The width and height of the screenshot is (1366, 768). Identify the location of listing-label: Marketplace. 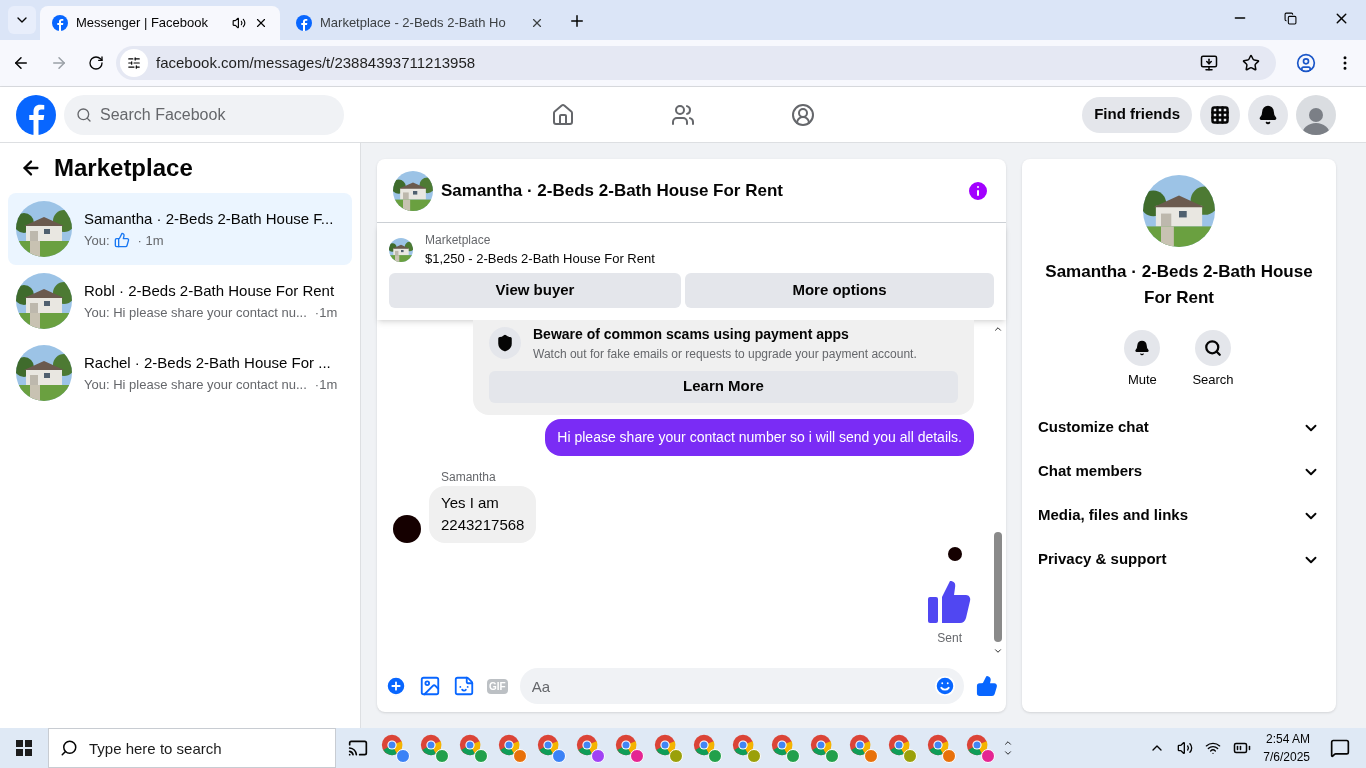
(458, 240).